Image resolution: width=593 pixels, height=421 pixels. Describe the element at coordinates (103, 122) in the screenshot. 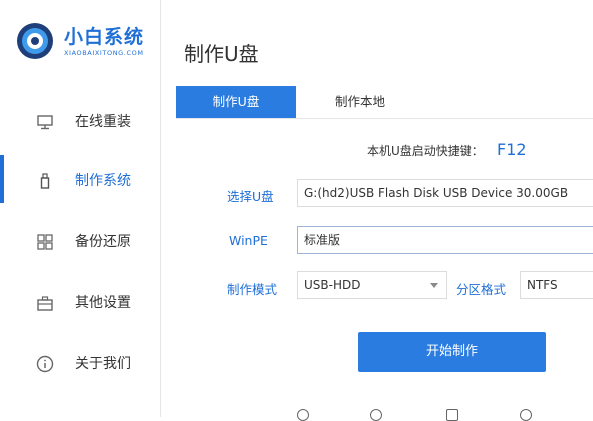

I see `sidebar-item-label: 在线重装` at that location.